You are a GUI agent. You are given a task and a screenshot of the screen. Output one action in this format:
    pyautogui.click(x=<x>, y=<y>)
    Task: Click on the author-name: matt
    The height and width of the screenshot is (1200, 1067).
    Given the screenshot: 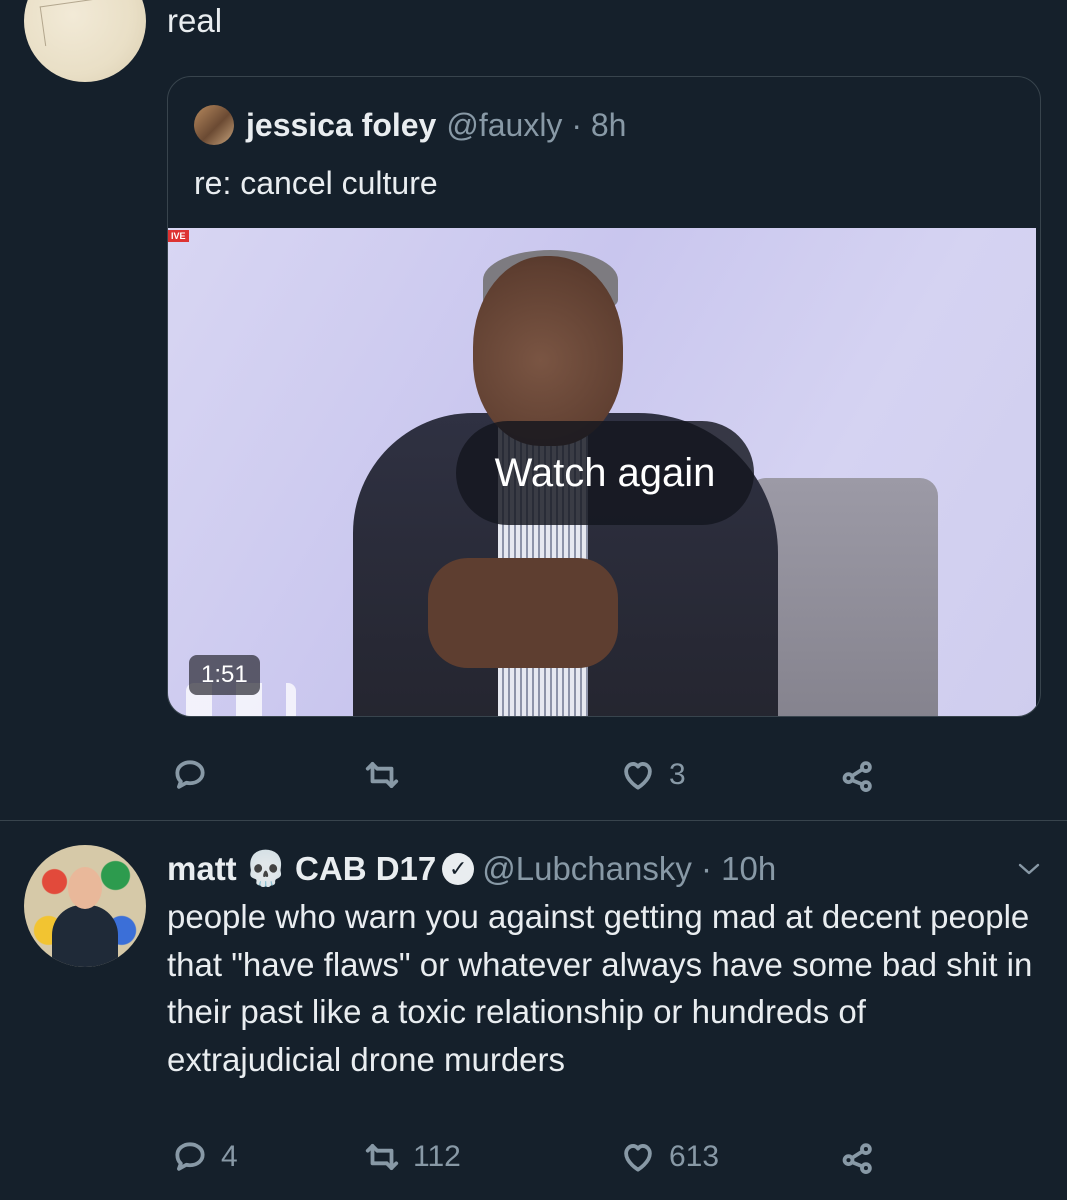 What is the action you would take?
    pyautogui.click(x=202, y=869)
    